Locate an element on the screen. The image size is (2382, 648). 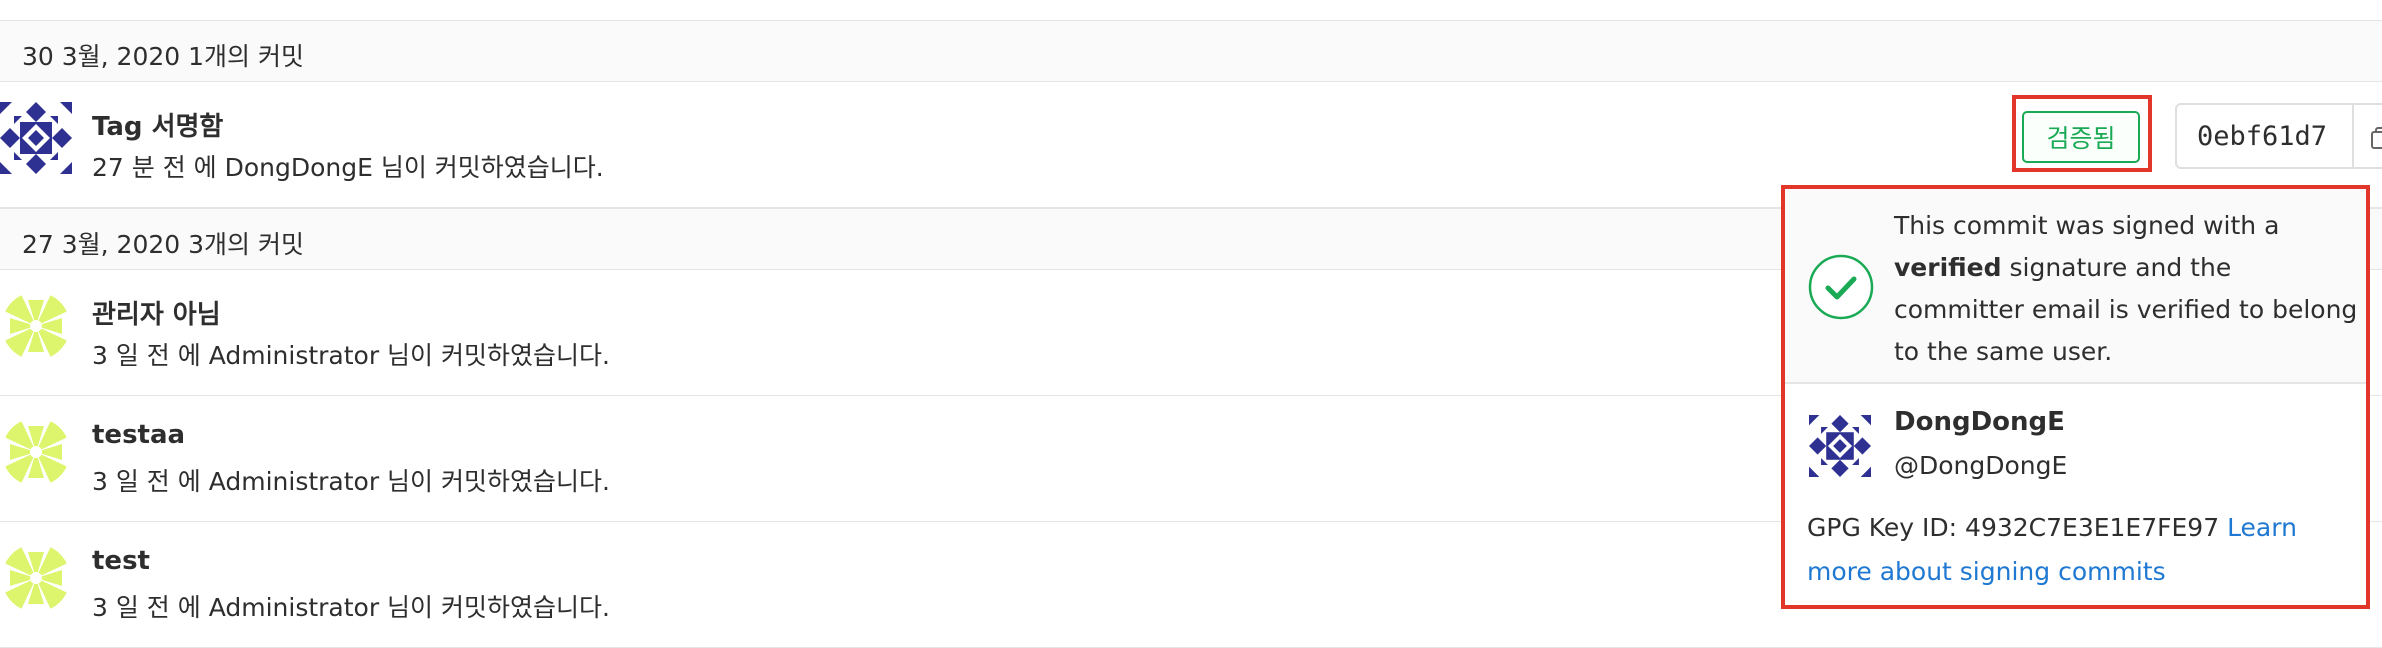
commit-title: Tag 서명함 is located at coordinates (157, 124).